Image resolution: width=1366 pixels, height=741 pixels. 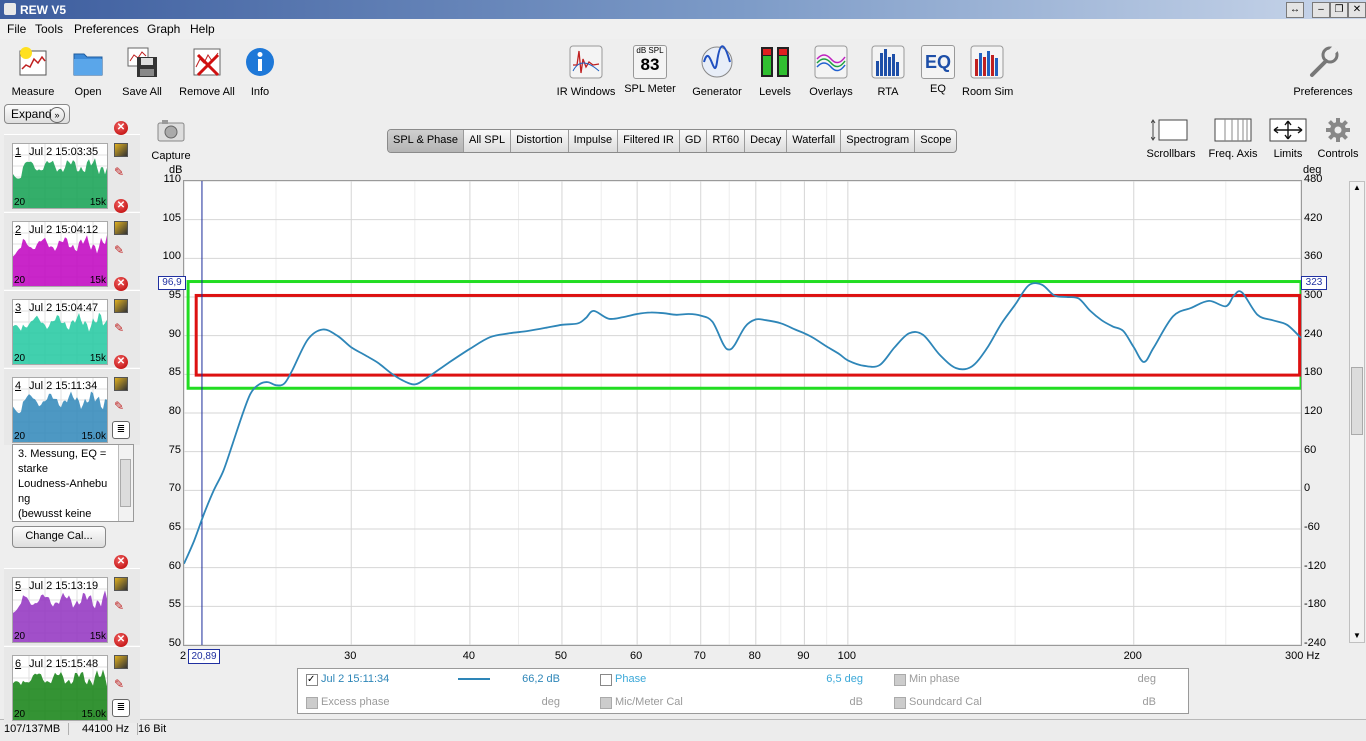 I want to click on measurement-card: 6 Jul 2 15:15:48 20 15.0k ✕ ✎ ≣, so click(x=72, y=678).